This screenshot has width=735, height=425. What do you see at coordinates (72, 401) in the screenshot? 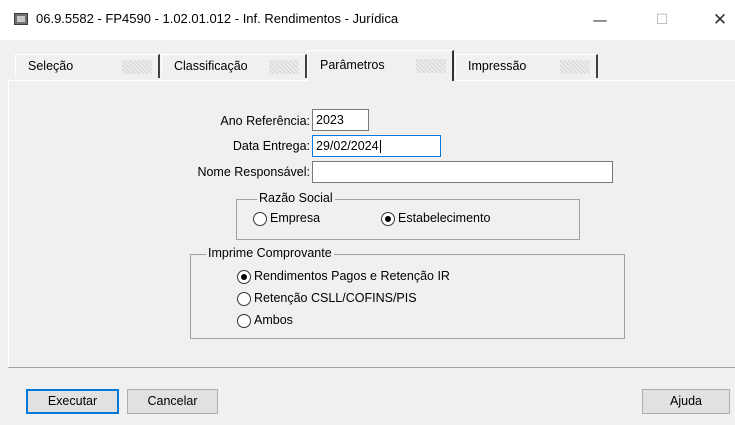
I see `executar-button: Executar` at bounding box center [72, 401].